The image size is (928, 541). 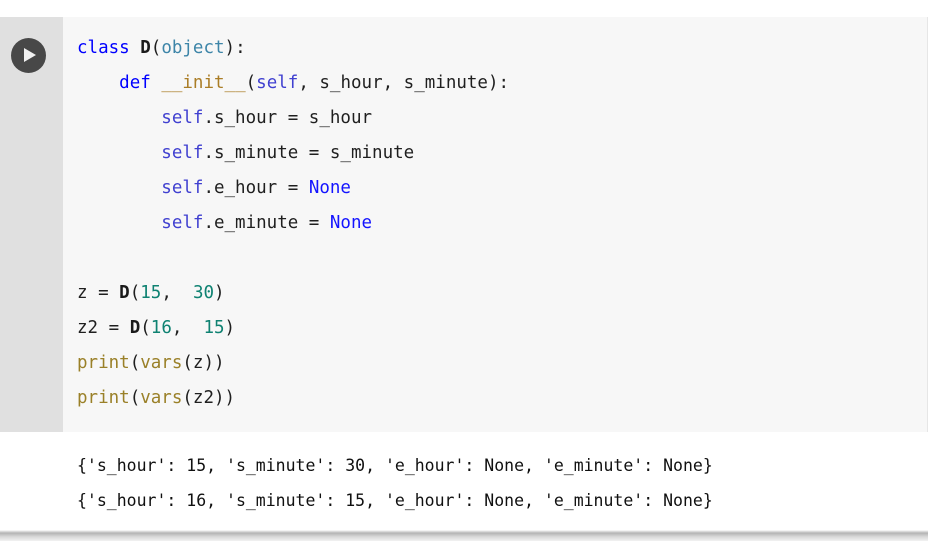 I want to click on code-token: (z2)), so click(x=209, y=398).